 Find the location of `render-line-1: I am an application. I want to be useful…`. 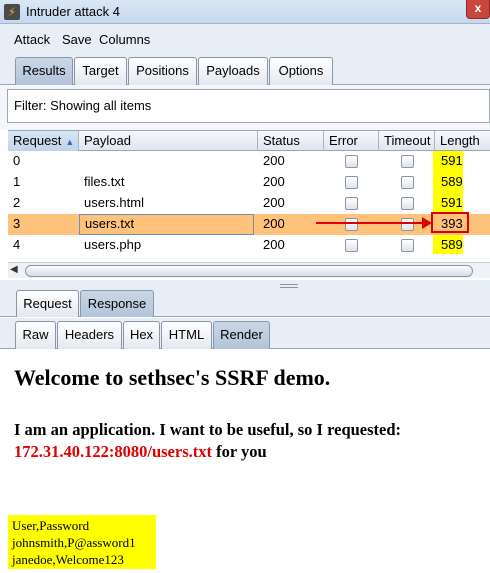

render-line-1: I am an application. I want to be useful… is located at coordinates (208, 429).